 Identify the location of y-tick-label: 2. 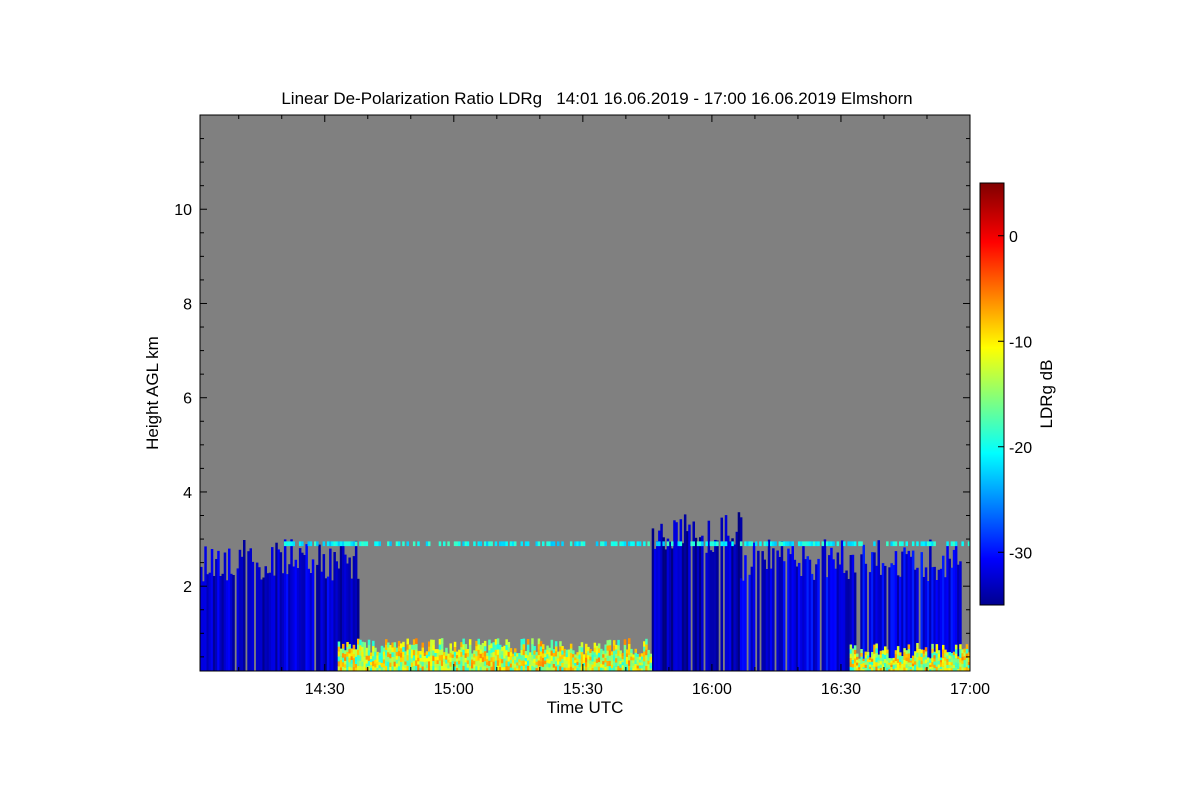
(187, 587).